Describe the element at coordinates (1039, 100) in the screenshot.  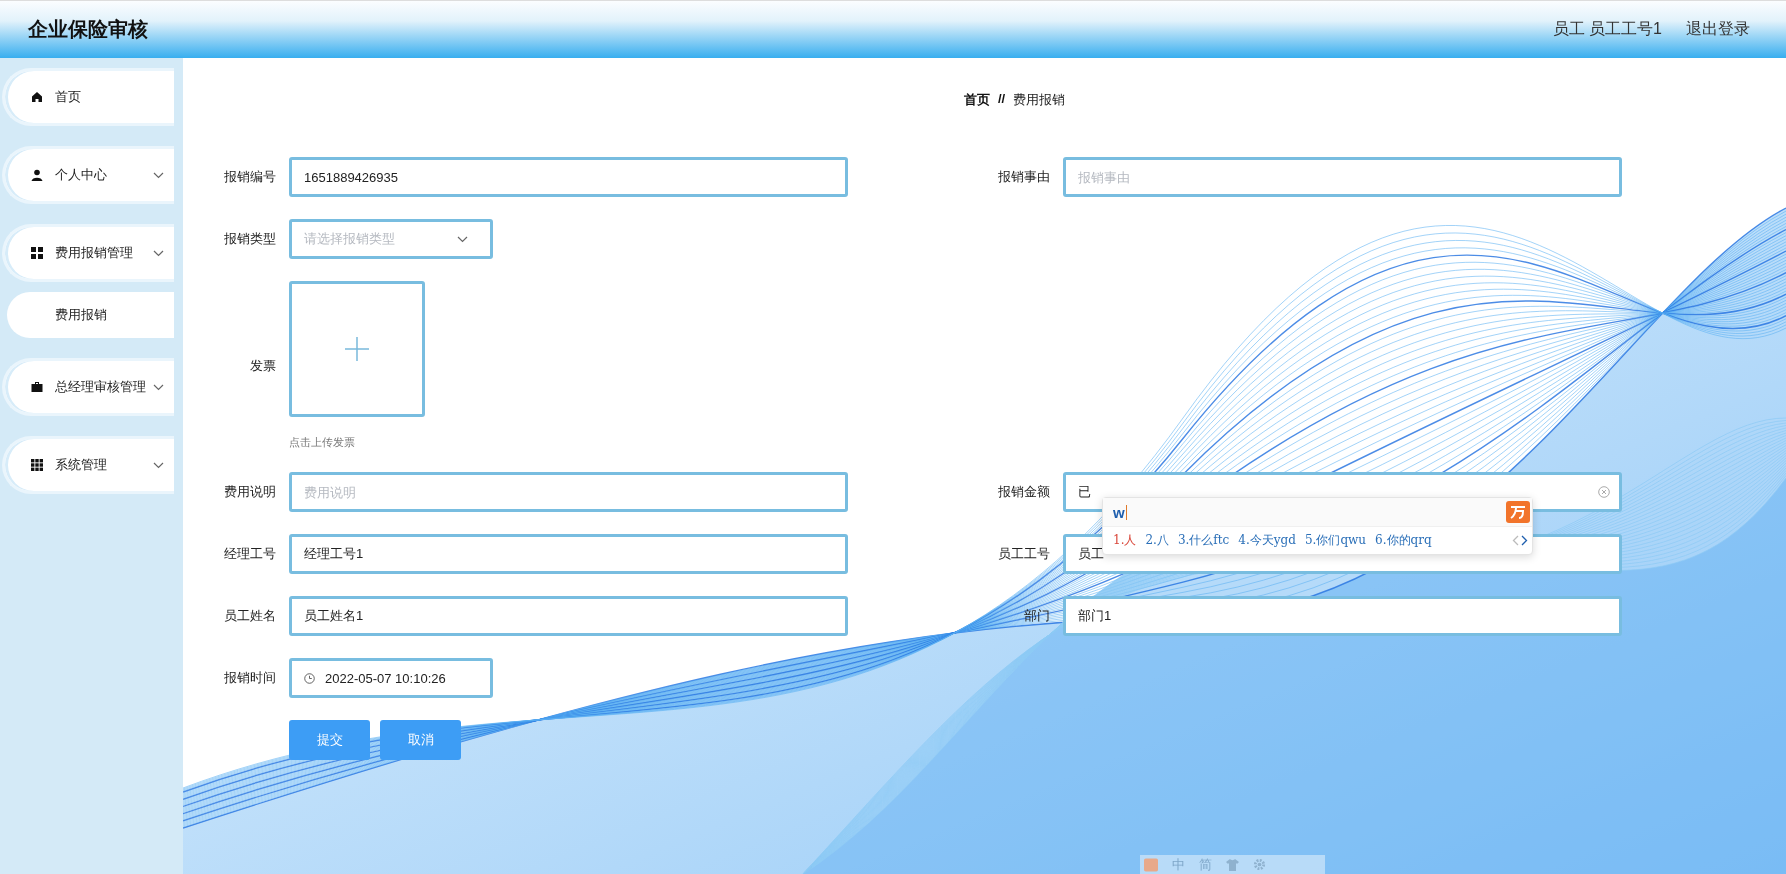
I see `breadcrumb-current: 费用报销` at that location.